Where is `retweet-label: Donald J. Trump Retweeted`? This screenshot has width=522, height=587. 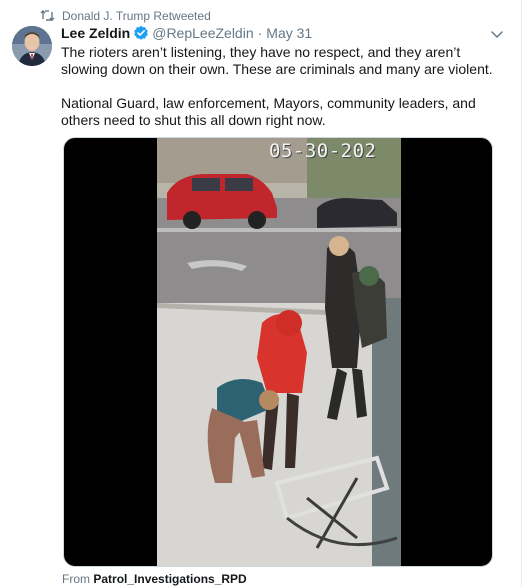 retweet-label: Donald J. Trump Retweeted is located at coordinates (136, 16).